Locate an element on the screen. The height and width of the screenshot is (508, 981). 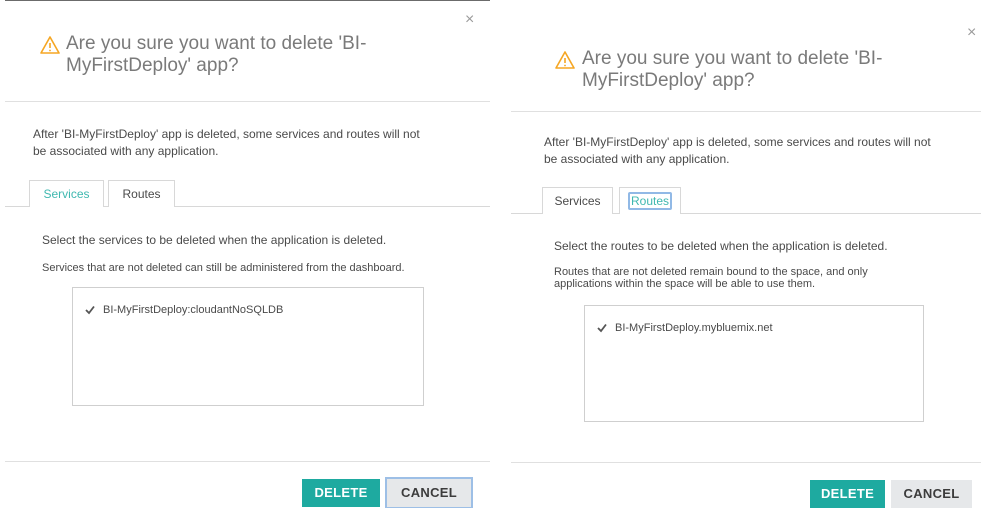
list-item: BI-MyFirstDeploy.mybluemix.net is located at coordinates (685, 328).